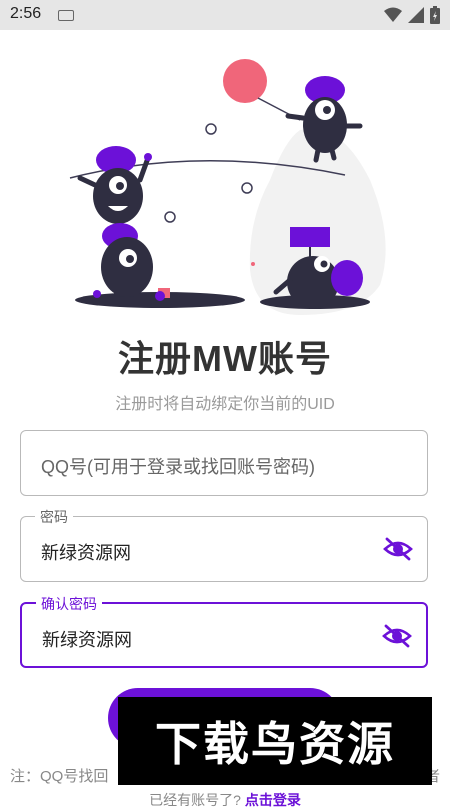 This screenshot has height=810, width=450. Describe the element at coordinates (273, 800) in the screenshot. I see `login-link: 点击登录` at that location.